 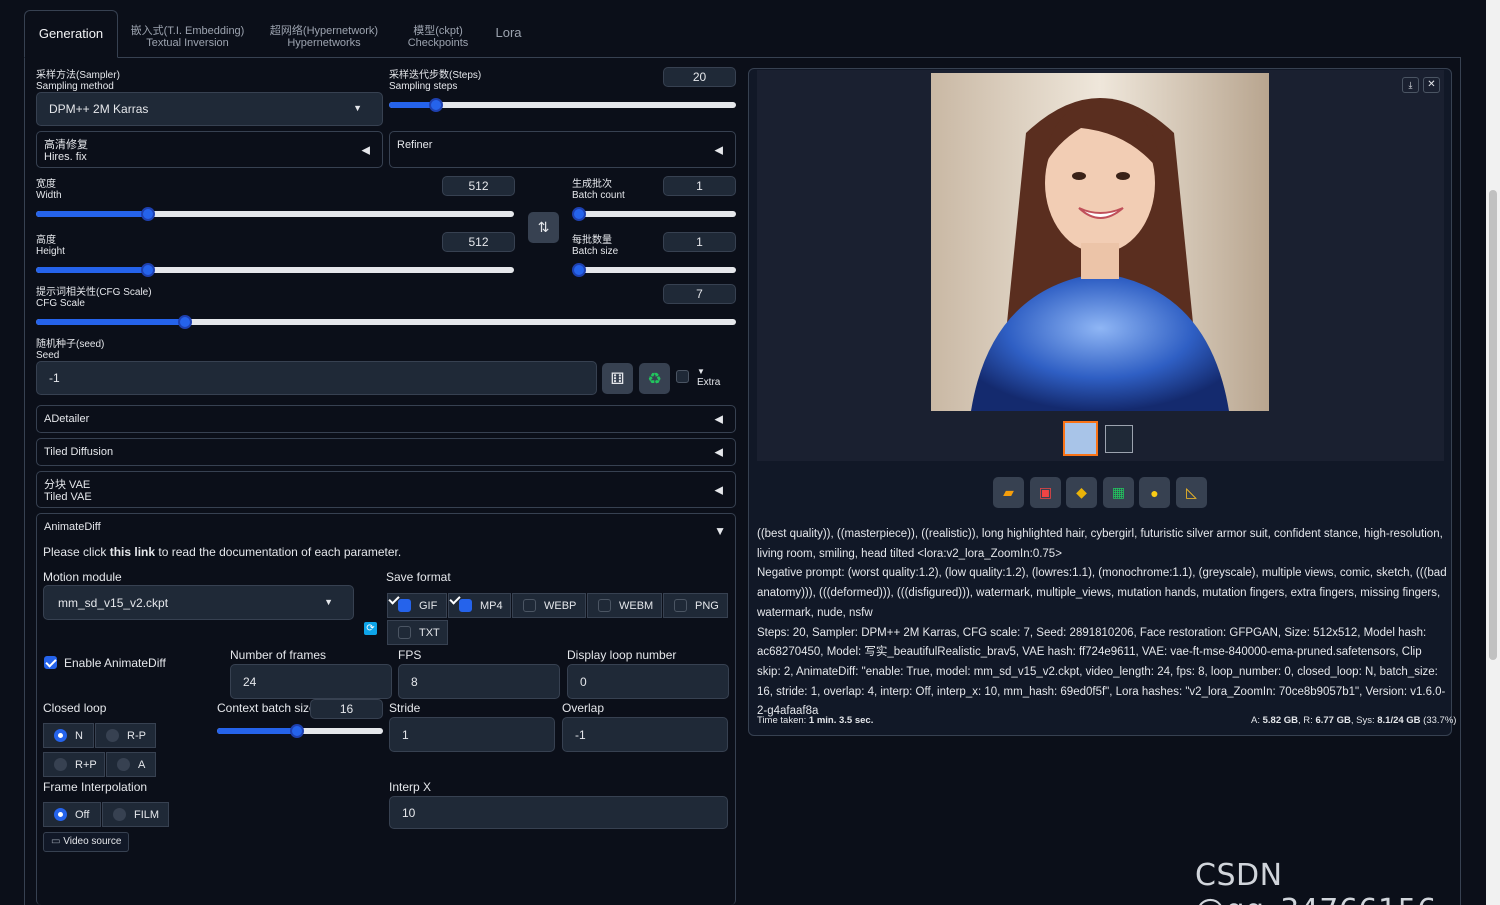 What do you see at coordinates (435, 81) in the screenshot?
I see `steps-label: 采样迭代步数(Steps) Sampling steps` at bounding box center [435, 81].